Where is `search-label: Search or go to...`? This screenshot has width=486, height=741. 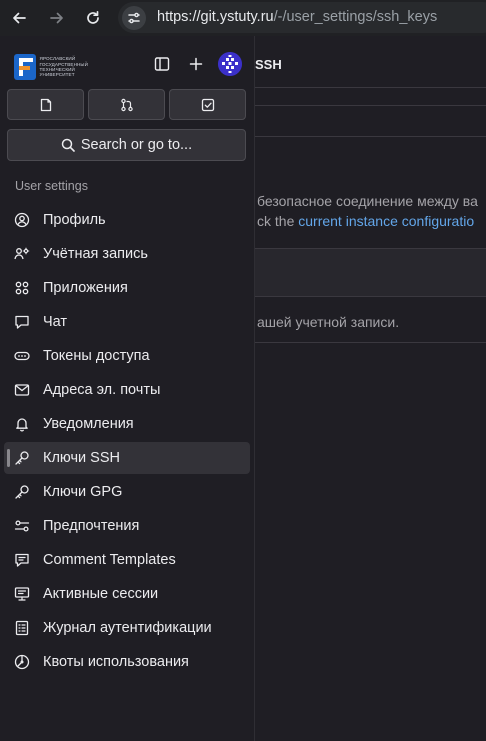 search-label: Search or go to... is located at coordinates (136, 145).